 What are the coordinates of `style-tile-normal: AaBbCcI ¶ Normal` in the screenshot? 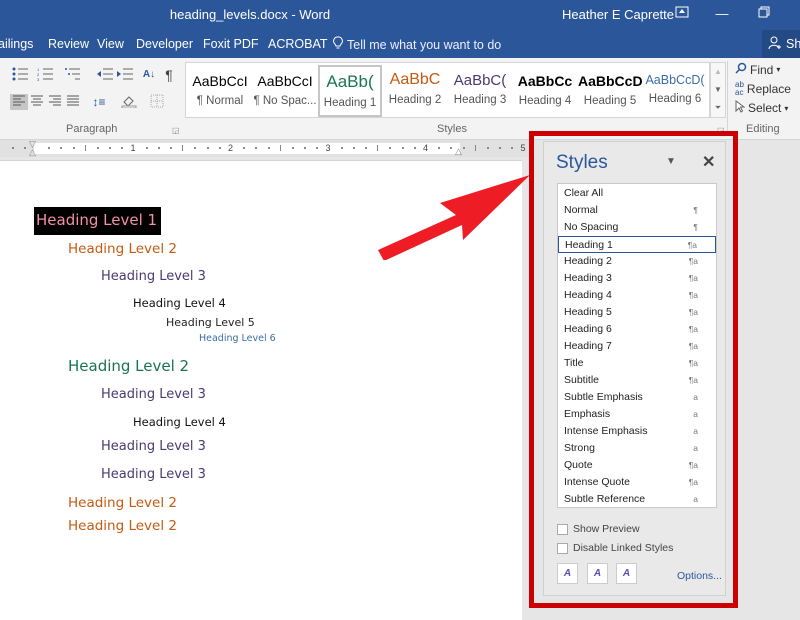 It's located at (220, 91).